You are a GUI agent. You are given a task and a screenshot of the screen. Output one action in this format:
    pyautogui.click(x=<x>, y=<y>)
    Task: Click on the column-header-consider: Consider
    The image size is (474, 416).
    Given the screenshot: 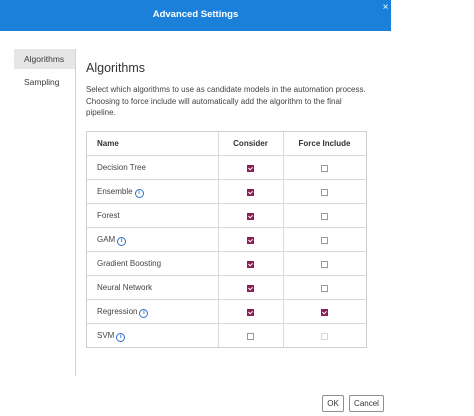 What is the action you would take?
    pyautogui.click(x=250, y=143)
    